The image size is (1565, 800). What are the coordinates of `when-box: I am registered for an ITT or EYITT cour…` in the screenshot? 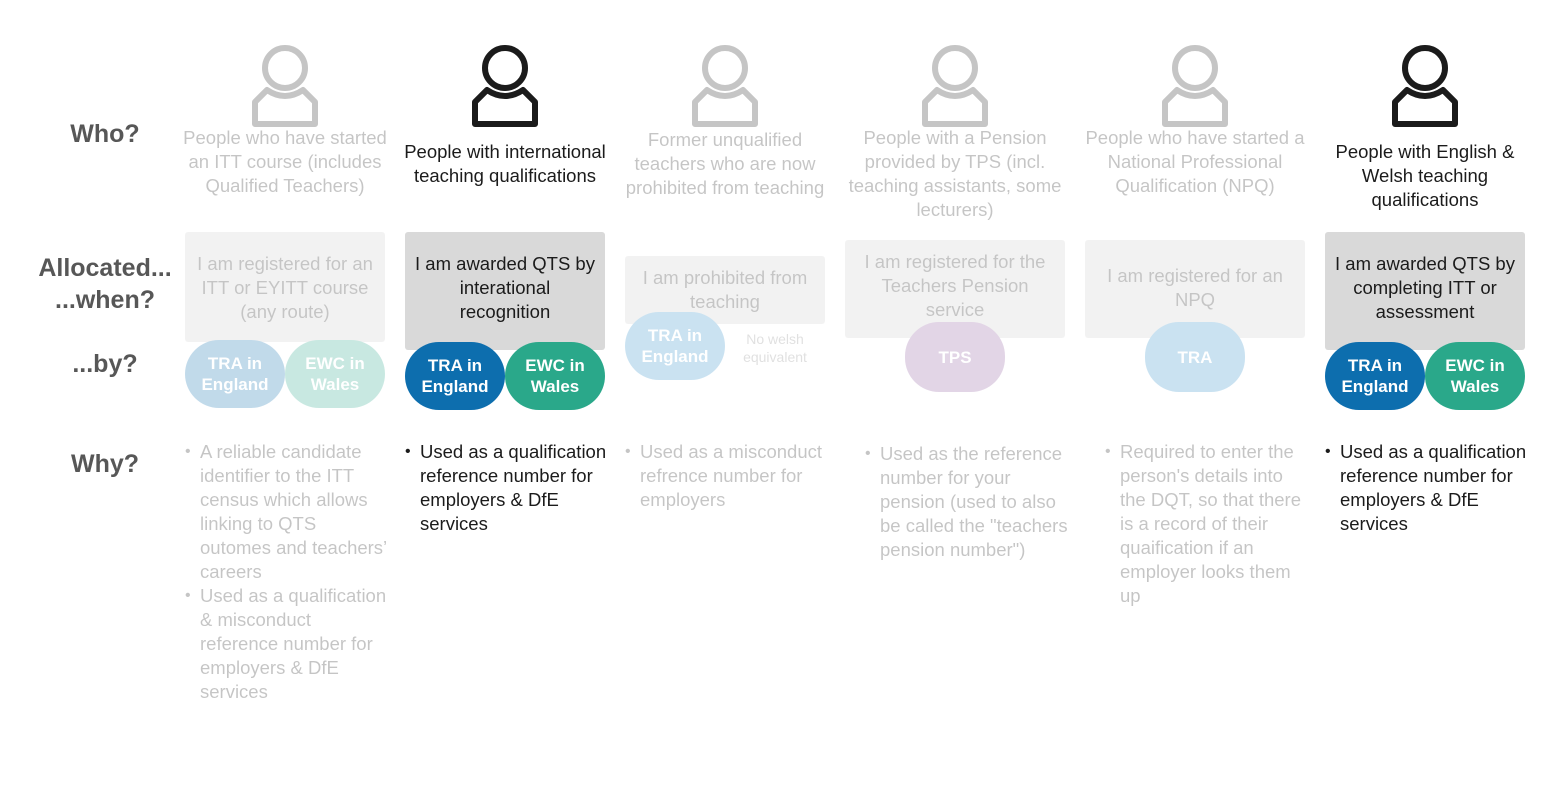 It's located at (285, 287).